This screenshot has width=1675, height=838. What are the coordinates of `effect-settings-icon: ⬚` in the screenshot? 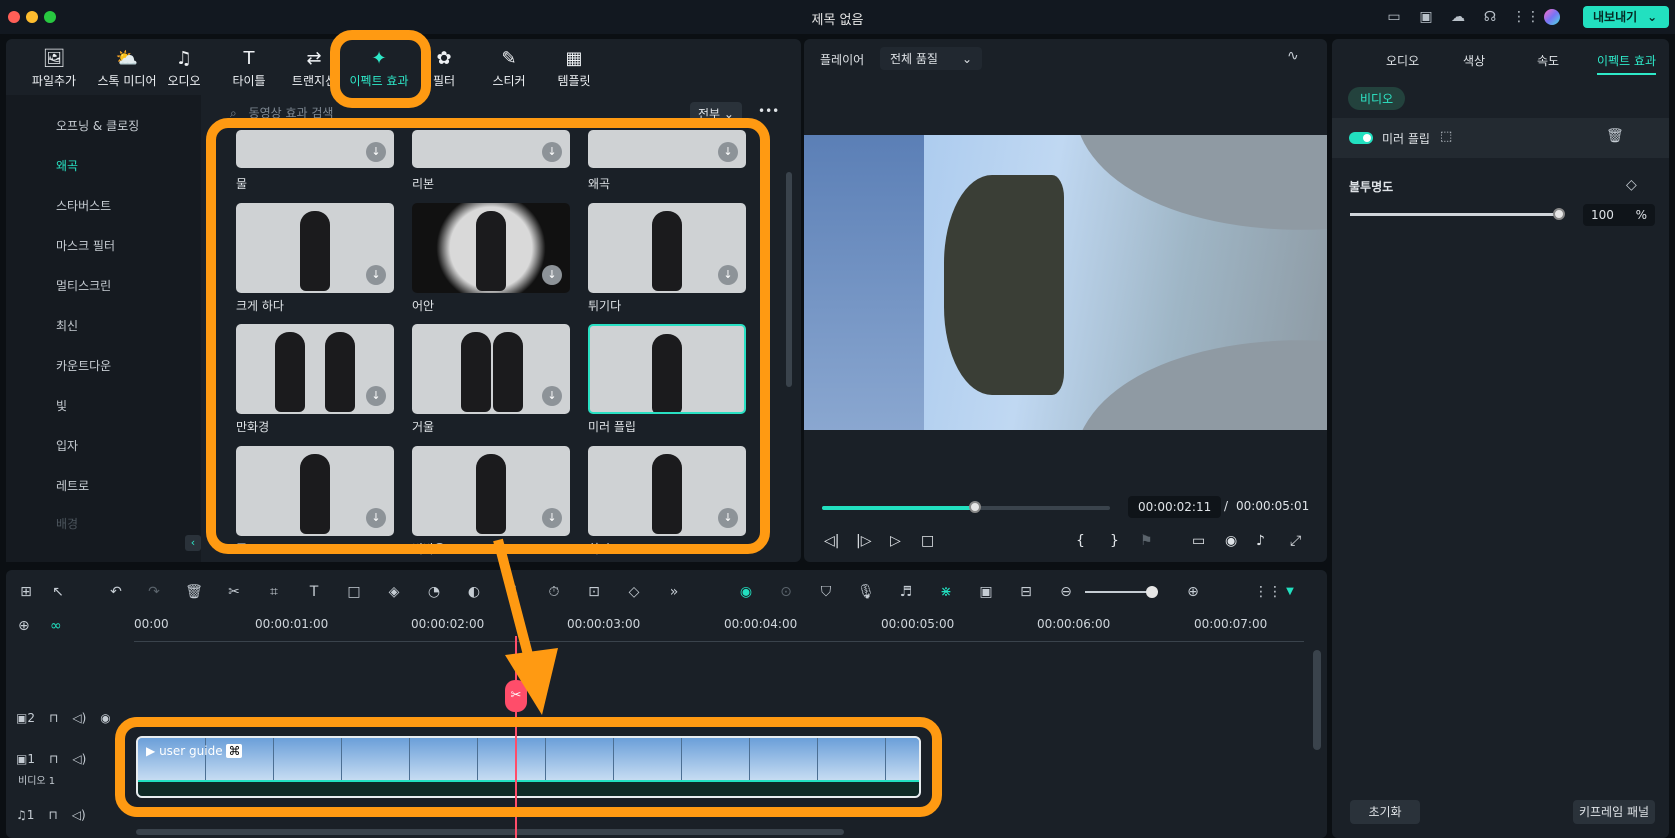 It's located at (1446, 136).